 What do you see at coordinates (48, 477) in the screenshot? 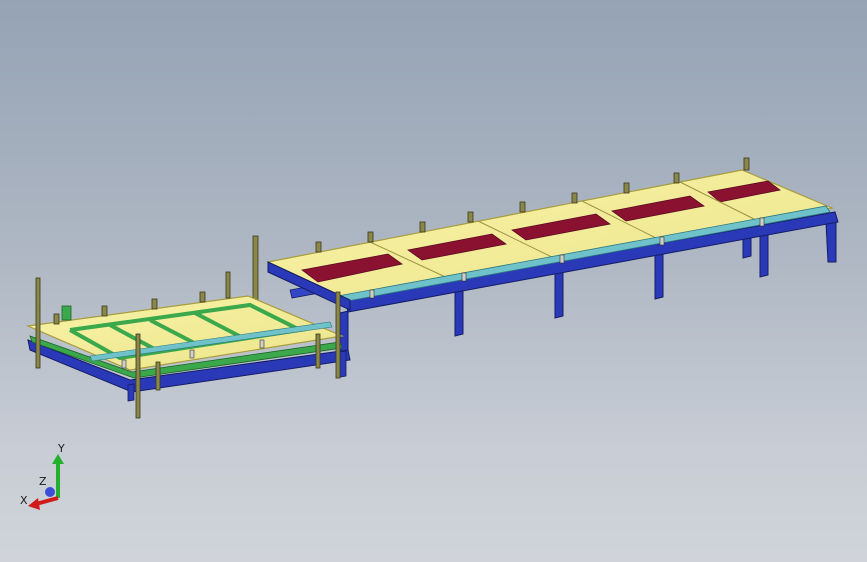
I see `orientation-triad: Y X Z` at bounding box center [48, 477].